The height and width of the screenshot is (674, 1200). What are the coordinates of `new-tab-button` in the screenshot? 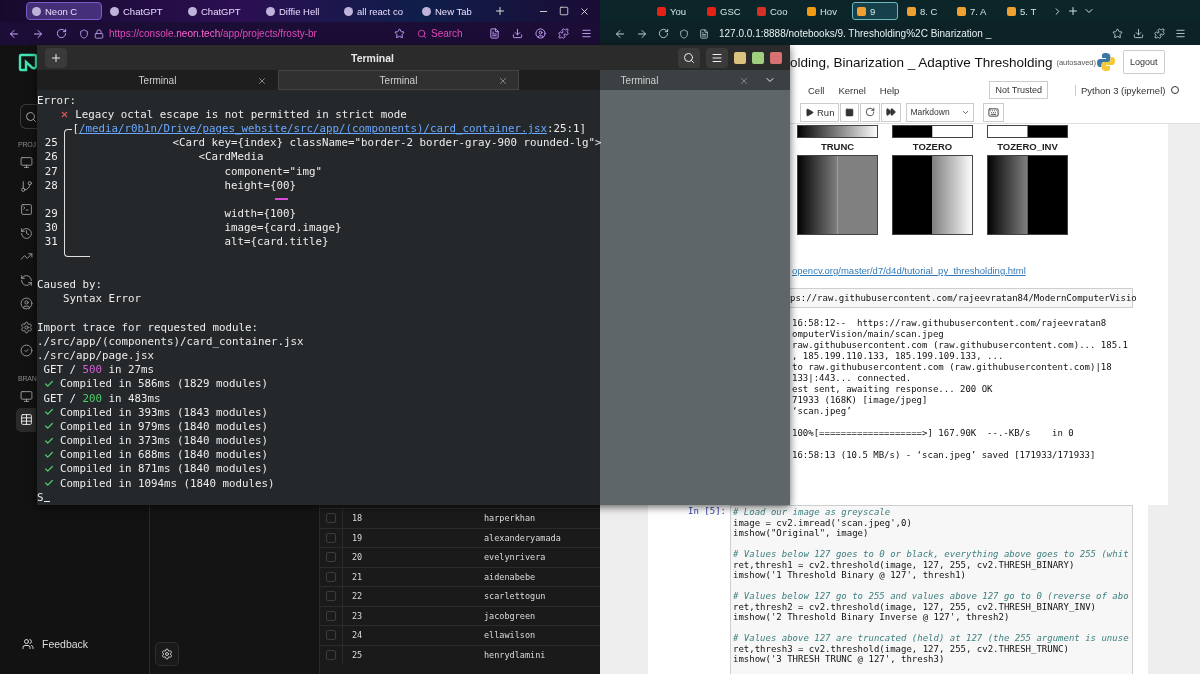 It's located at (56, 57).